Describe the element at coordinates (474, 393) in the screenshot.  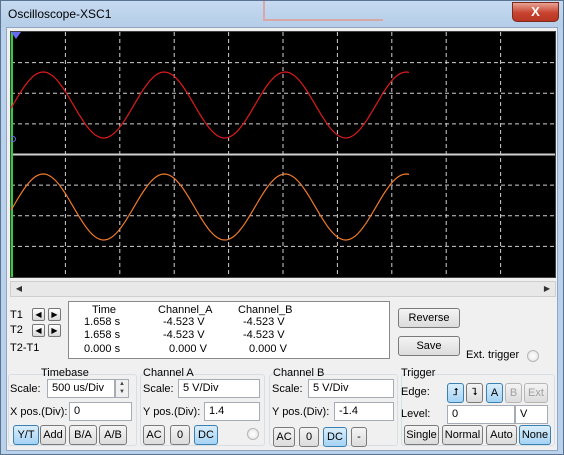
I see `falling-edge-icon: ⮧` at that location.